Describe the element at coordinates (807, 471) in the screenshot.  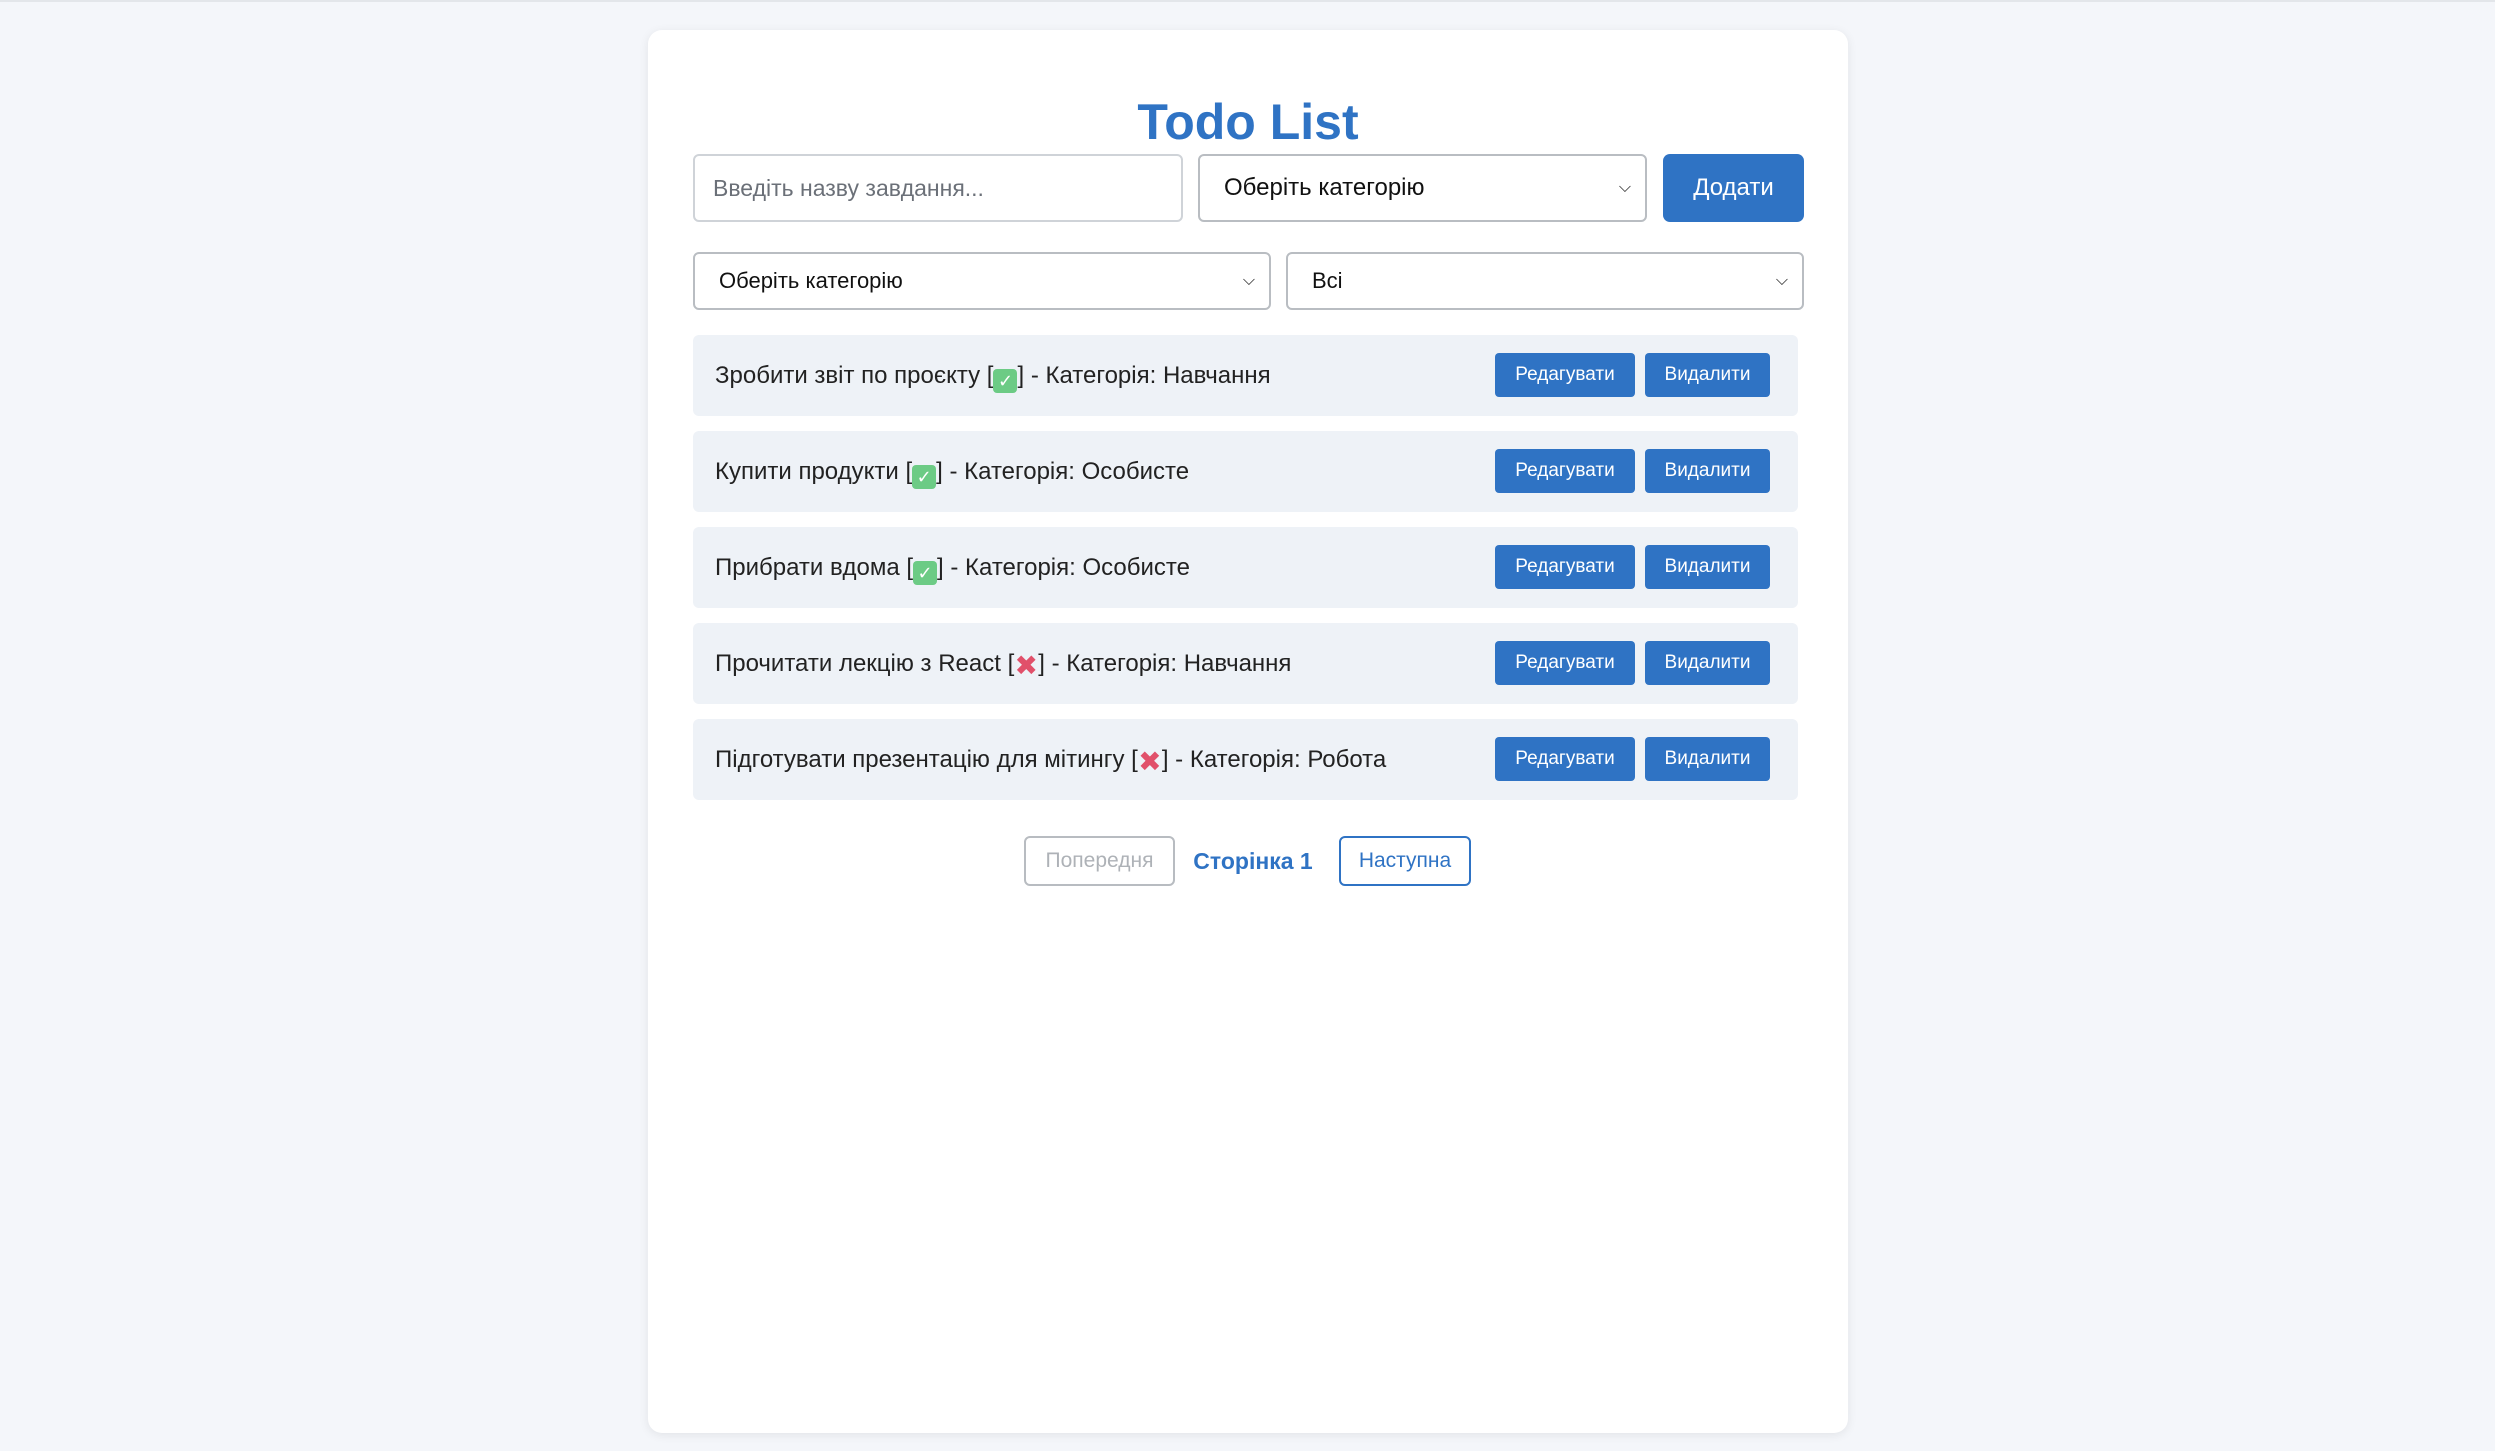
I see `todo-title: Купити продукти` at that location.